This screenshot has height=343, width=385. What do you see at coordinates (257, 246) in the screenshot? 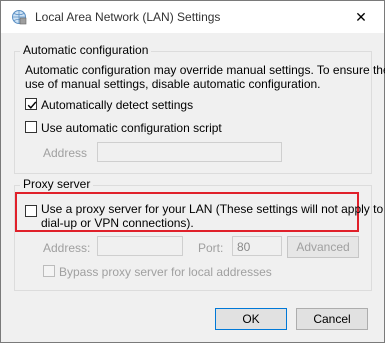
I see `proxy-port-field: 80` at bounding box center [257, 246].